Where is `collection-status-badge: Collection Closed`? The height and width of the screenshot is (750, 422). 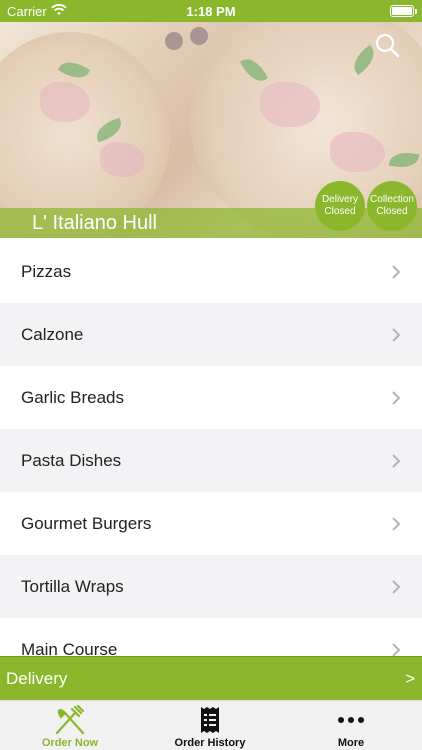
collection-status-badge: Collection Closed is located at coordinates (392, 206).